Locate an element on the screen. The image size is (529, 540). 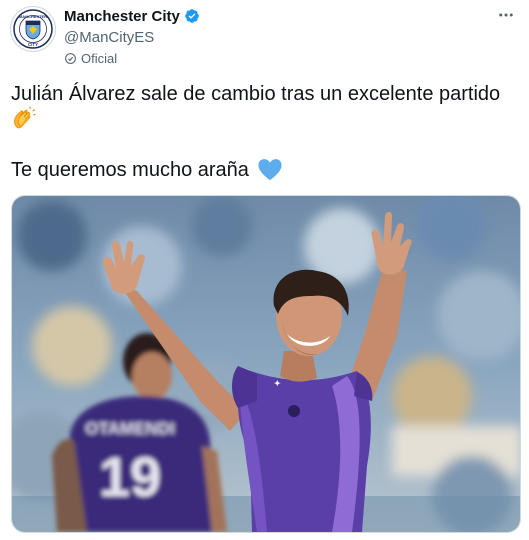
jersey-number-text: 19 is located at coordinates (130, 476).